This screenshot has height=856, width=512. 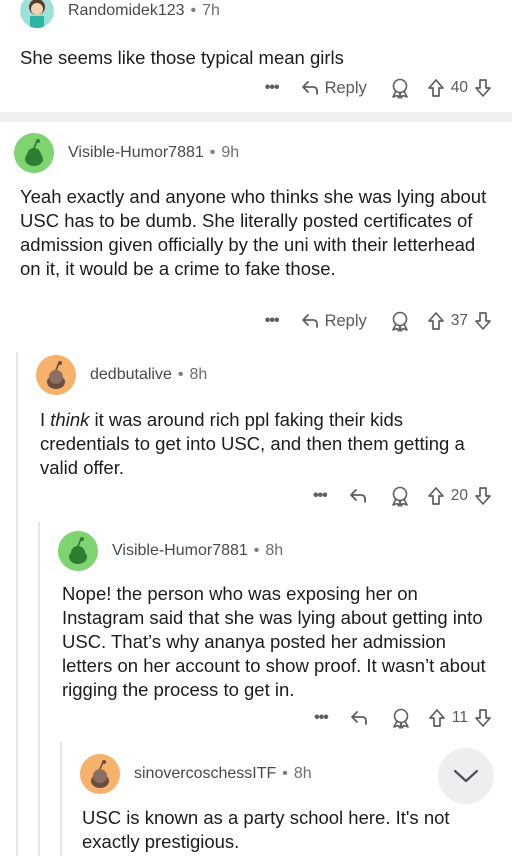 What do you see at coordinates (378, 321) in the screenshot?
I see `comment-actions: ••• Reply 37` at bounding box center [378, 321].